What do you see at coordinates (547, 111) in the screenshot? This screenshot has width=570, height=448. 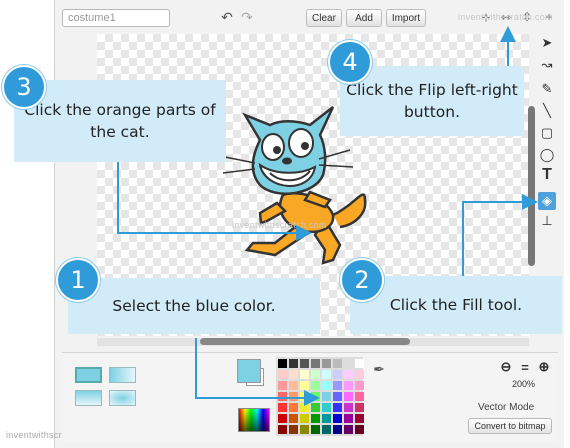 I see `line-icon: ╲` at bounding box center [547, 111].